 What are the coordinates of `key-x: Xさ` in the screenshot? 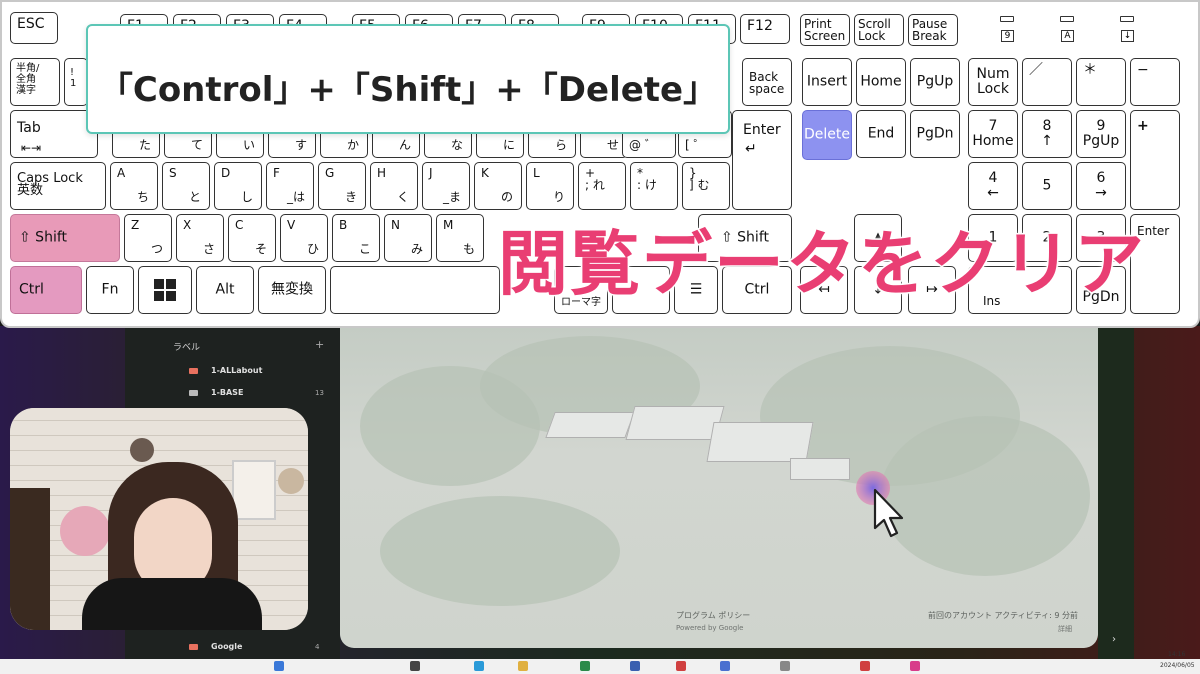 It's located at (200, 238).